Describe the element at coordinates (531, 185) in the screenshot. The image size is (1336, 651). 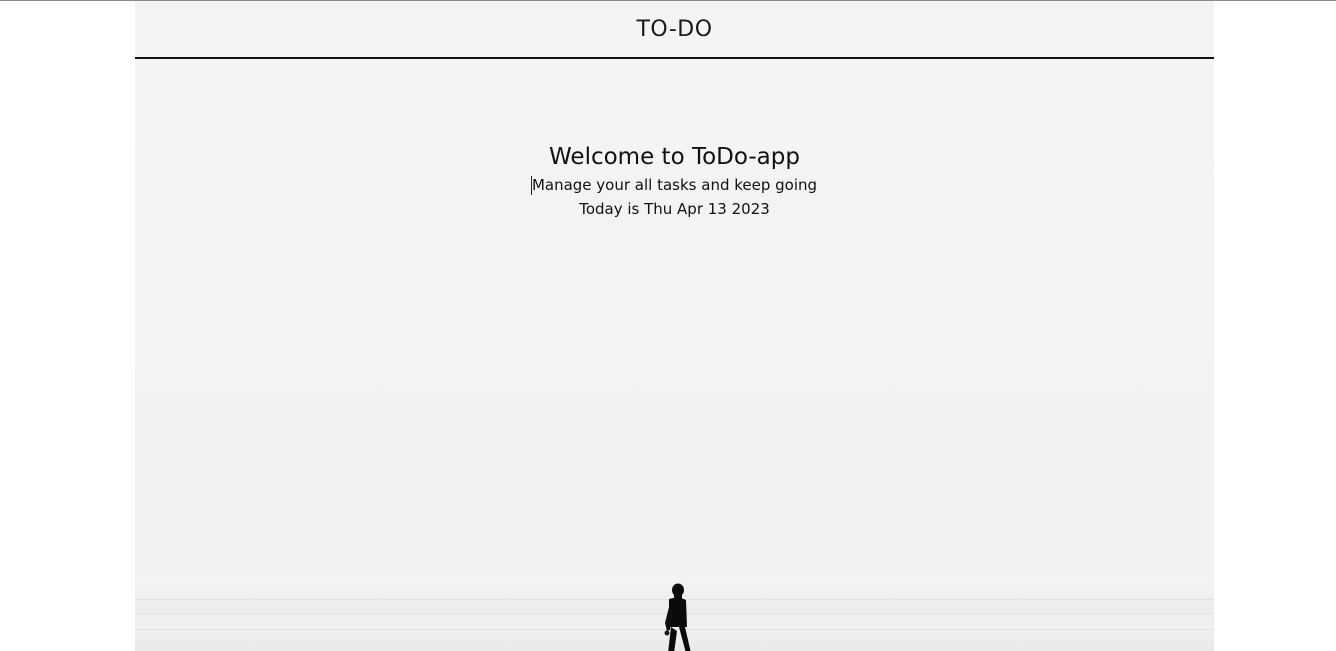
I see `text-cursor` at that location.